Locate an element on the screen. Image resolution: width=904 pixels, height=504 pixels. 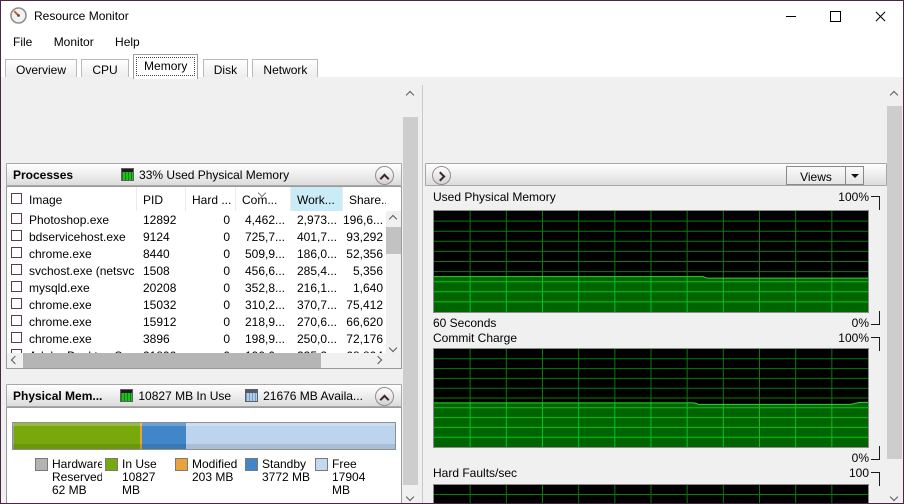
right-panel-scrollbar is located at coordinates (894, 295).